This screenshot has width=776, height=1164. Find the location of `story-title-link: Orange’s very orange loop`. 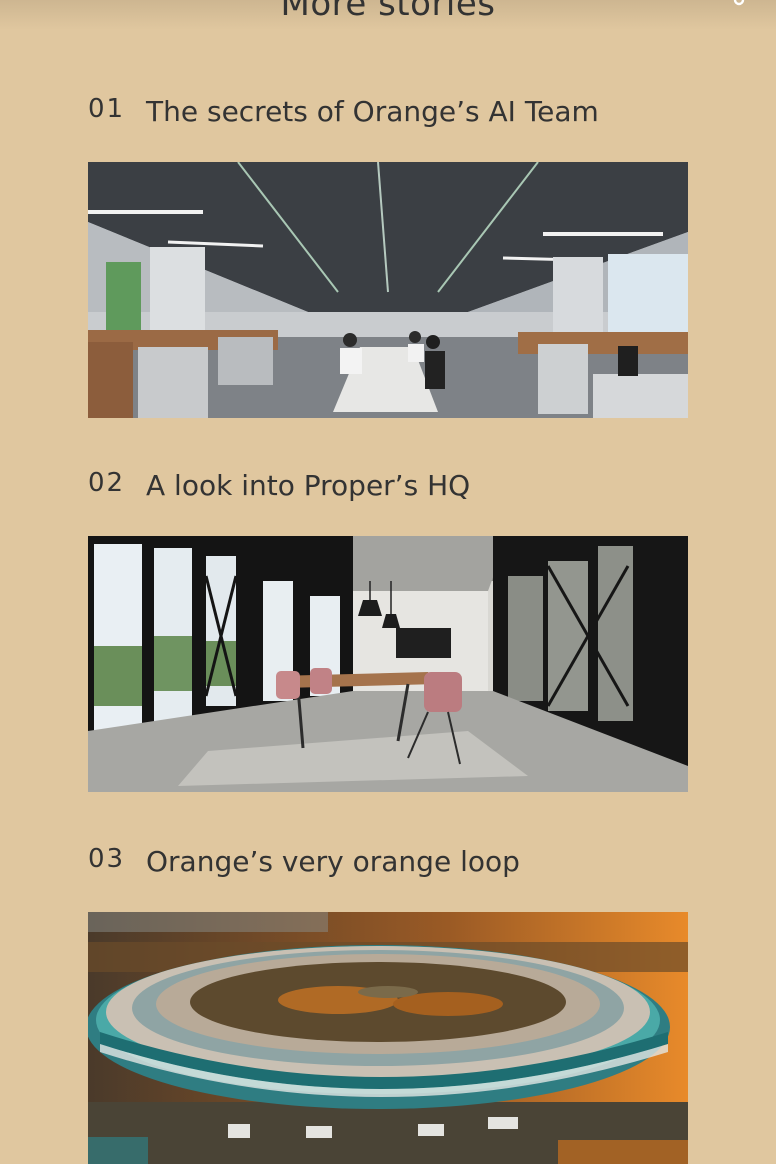

story-title-link: Orange’s very orange loop is located at coordinates (333, 861).